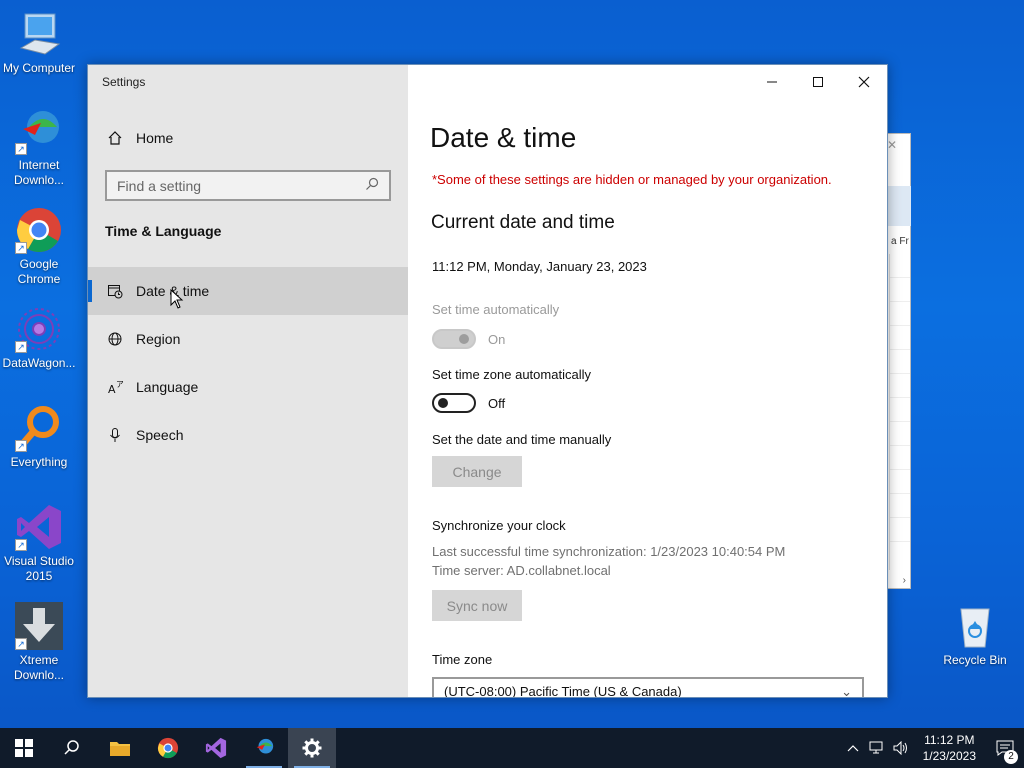  I want to click on windows-logo-icon, so click(24, 748).